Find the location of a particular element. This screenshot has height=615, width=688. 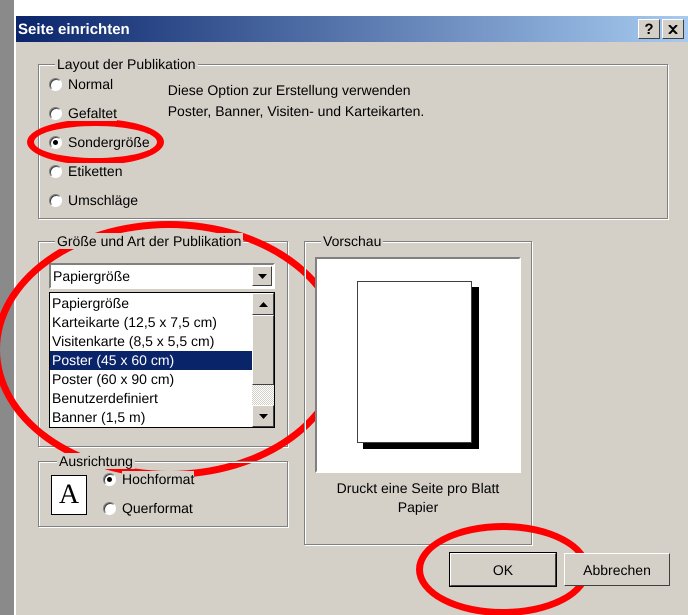

up-arrow-icon is located at coordinates (263, 304).